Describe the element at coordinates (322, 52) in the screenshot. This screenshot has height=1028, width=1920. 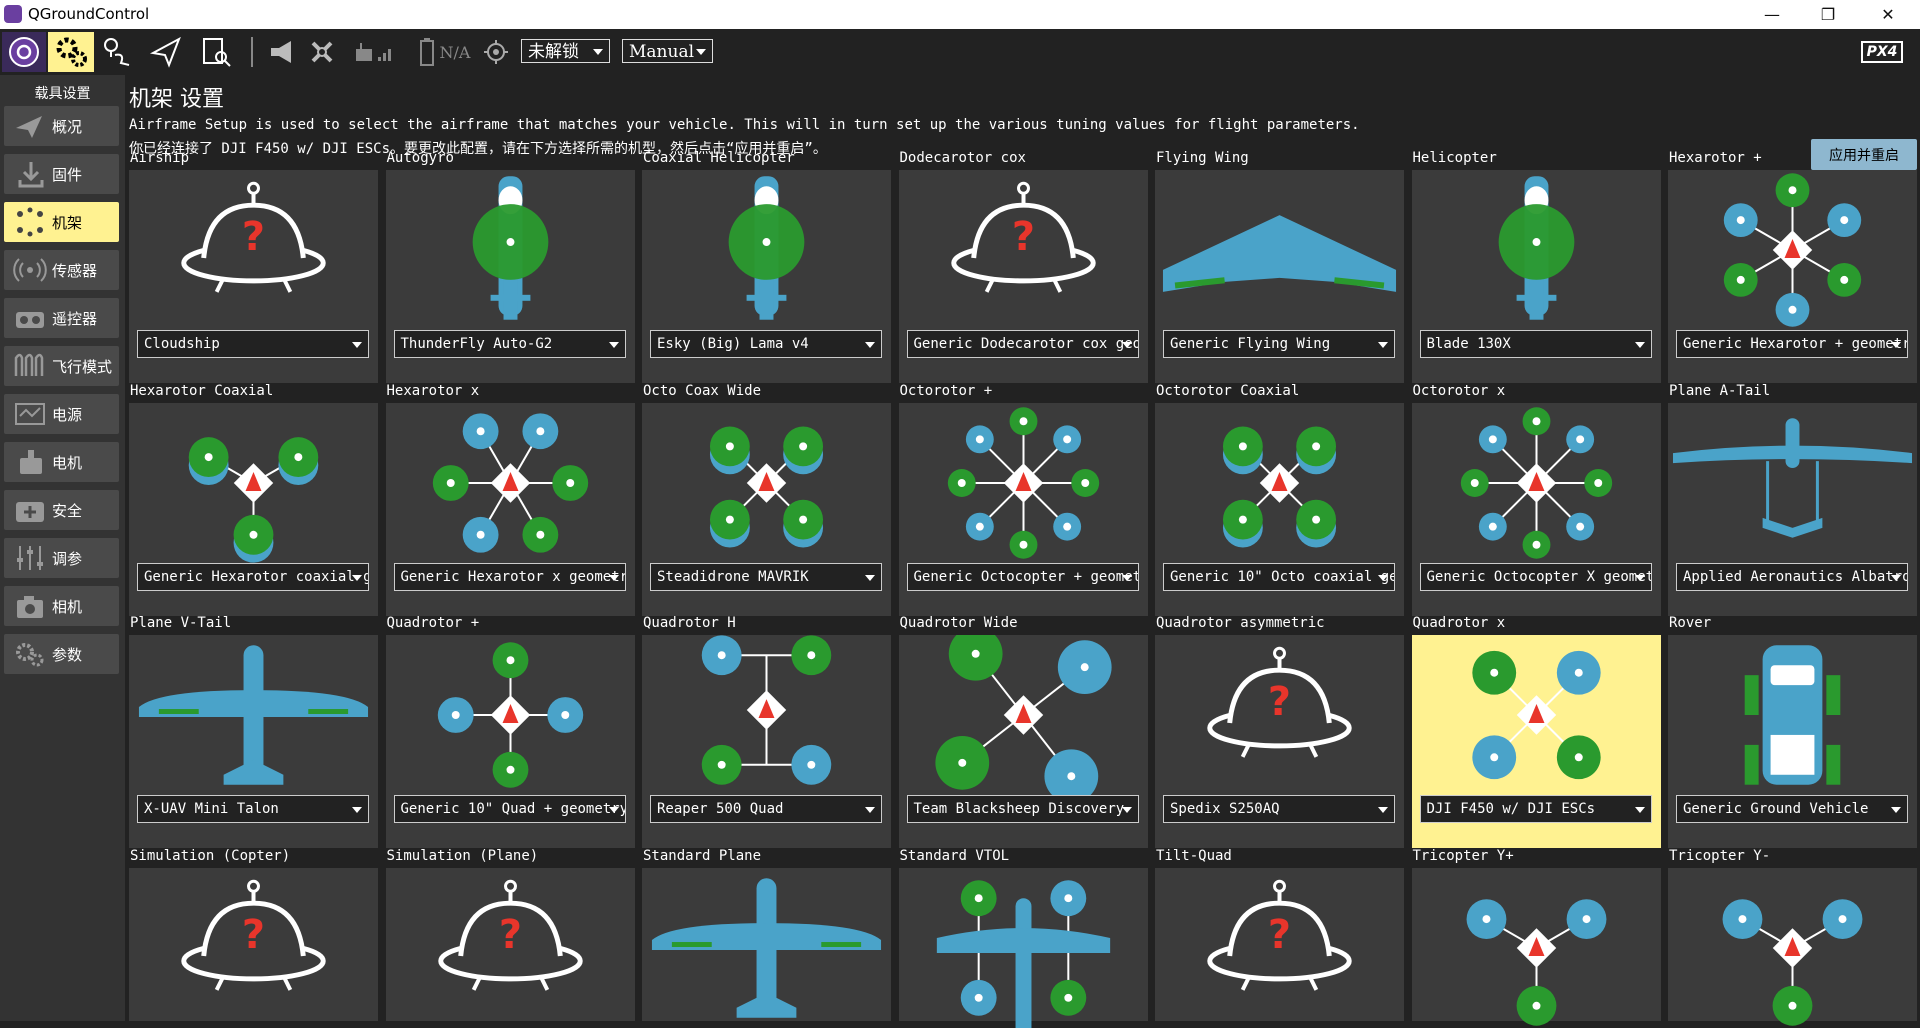
I see `gps-satellite-icon` at that location.